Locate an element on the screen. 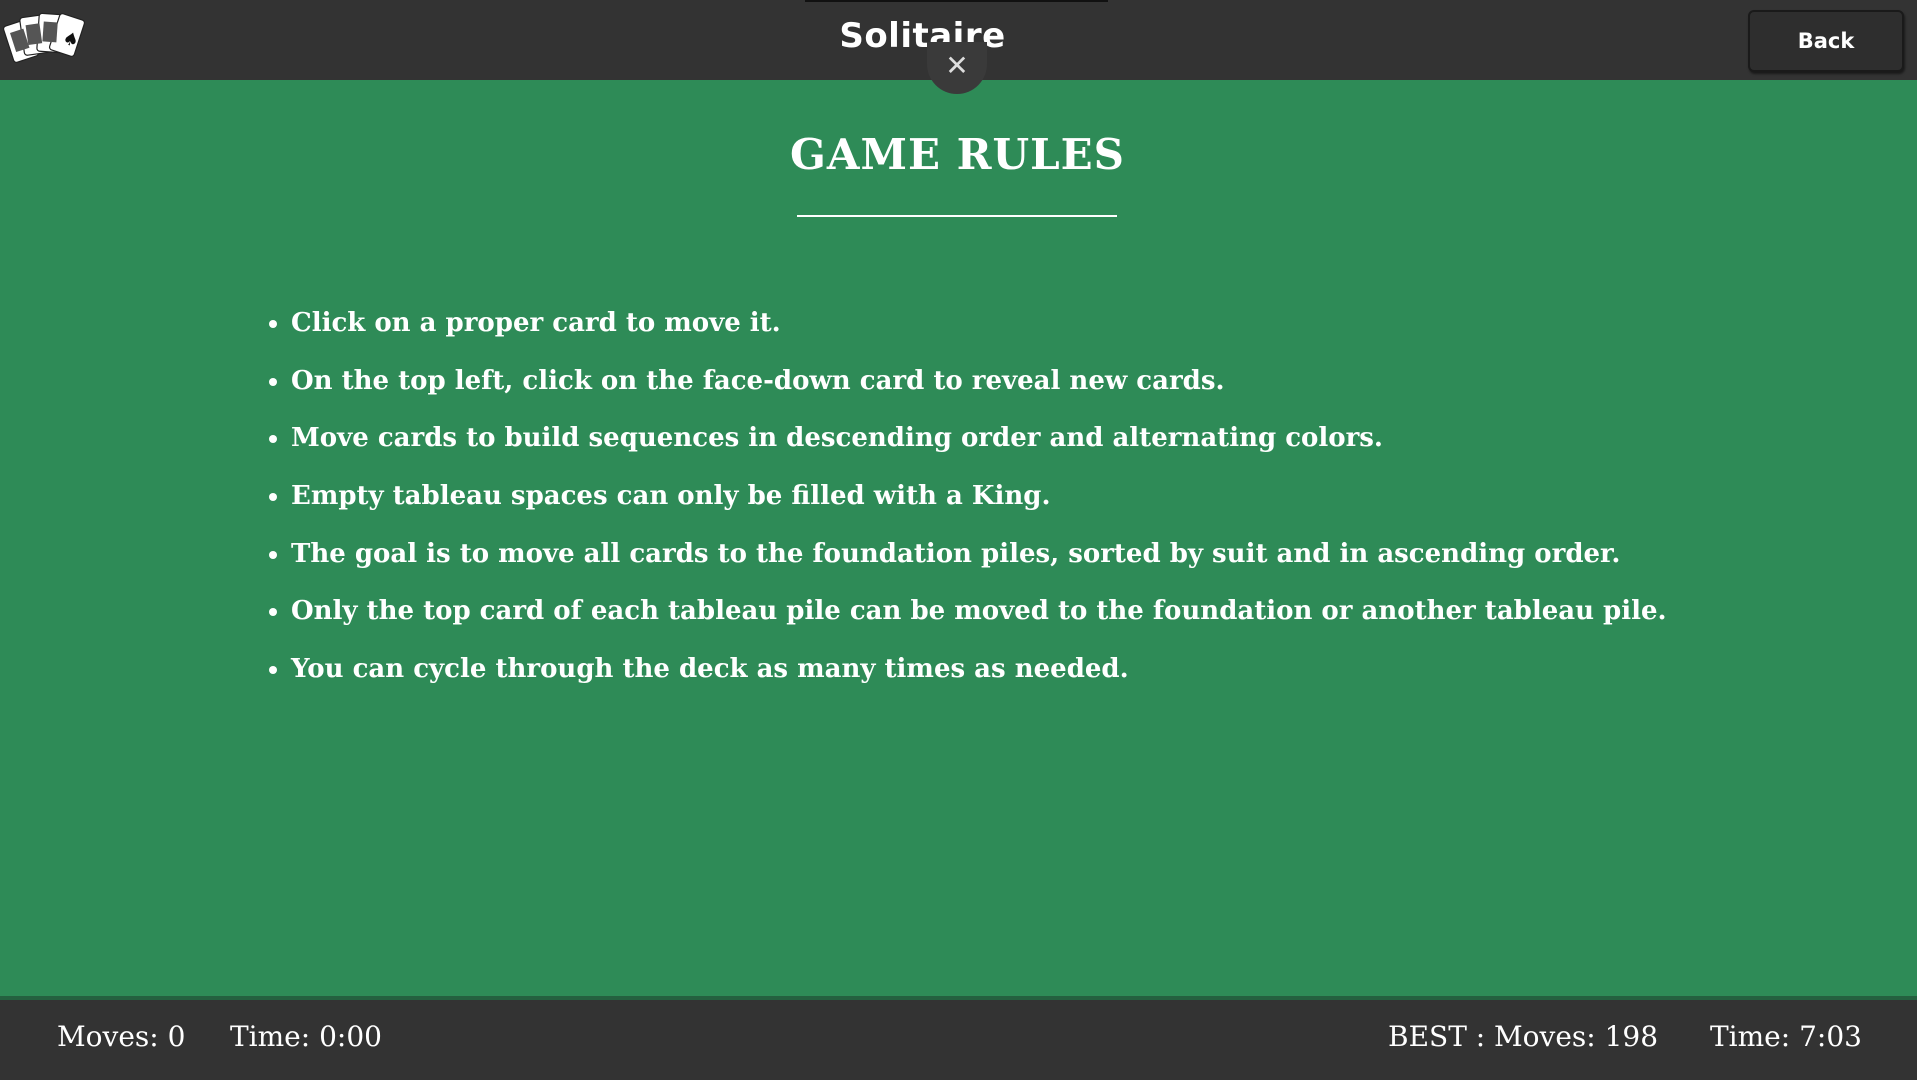 Image resolution: width=1917 pixels, height=1080 pixels. top-bar-notch is located at coordinates (956, 1).